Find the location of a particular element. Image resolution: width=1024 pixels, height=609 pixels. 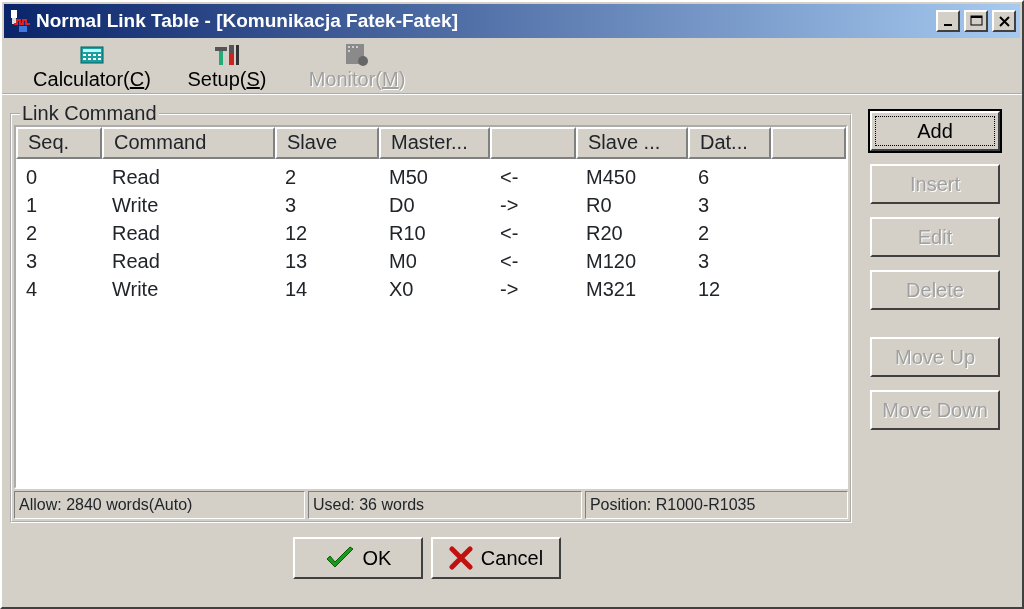

dialog-button: Cancel is located at coordinates (496, 558).